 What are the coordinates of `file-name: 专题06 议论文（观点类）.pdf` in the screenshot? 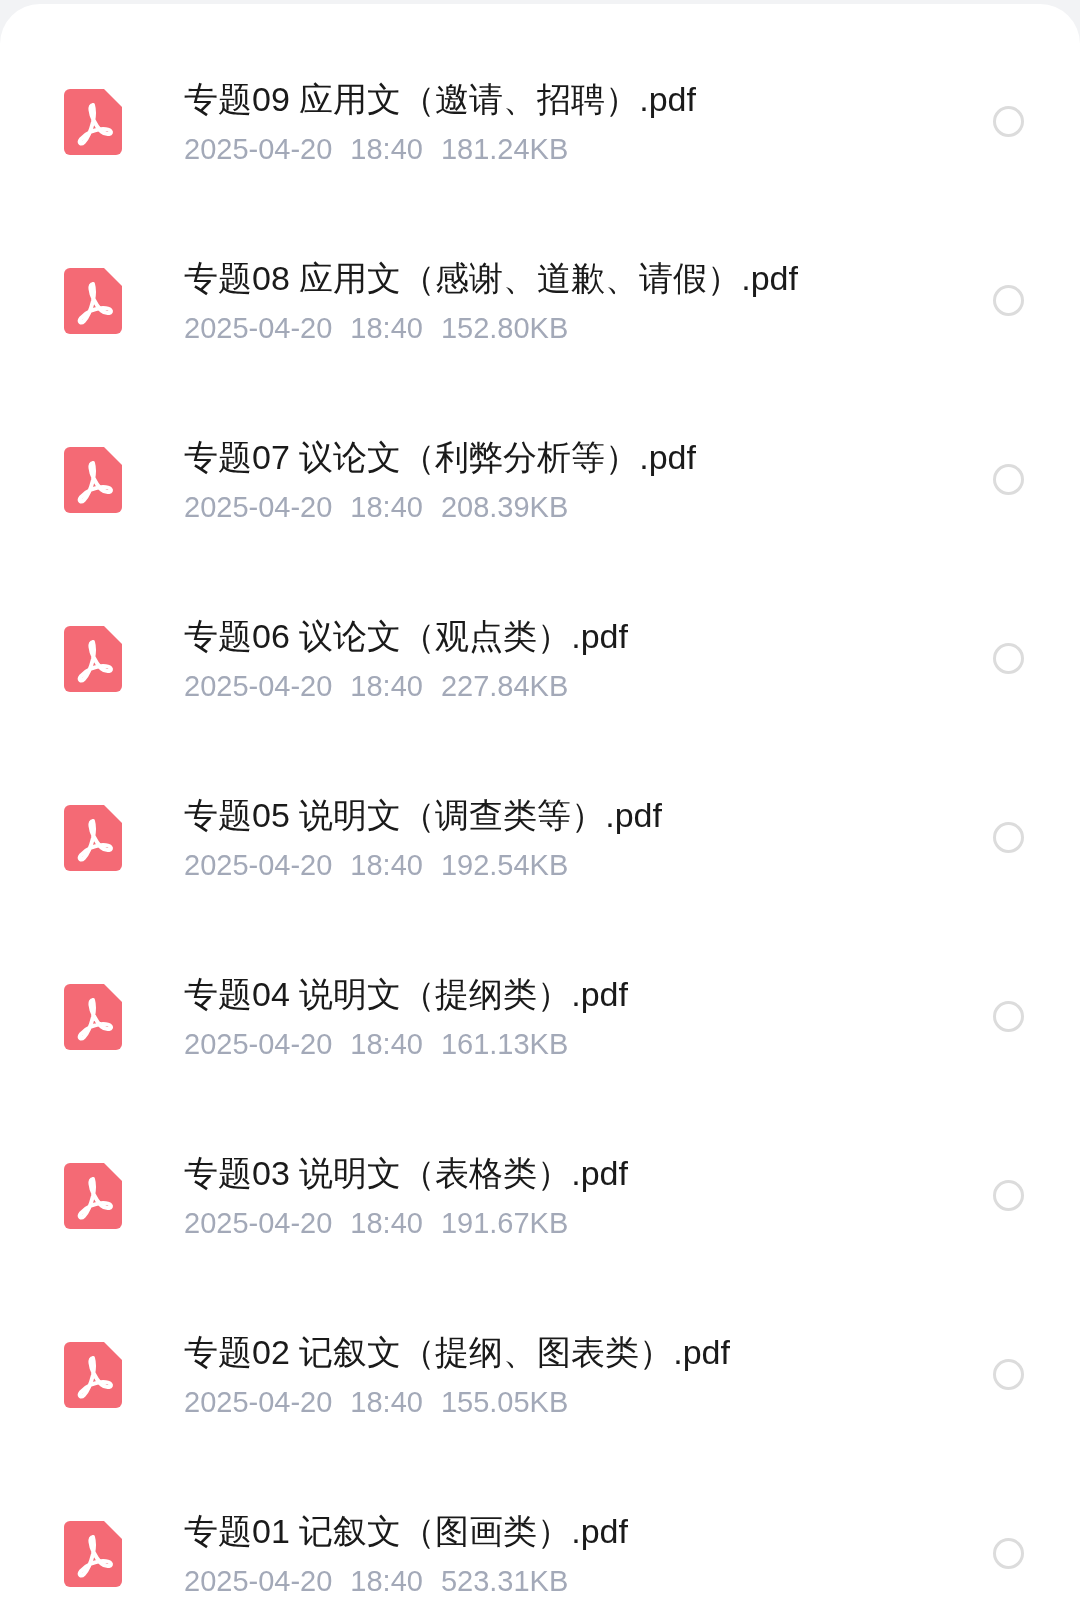 It's located at (406, 636).